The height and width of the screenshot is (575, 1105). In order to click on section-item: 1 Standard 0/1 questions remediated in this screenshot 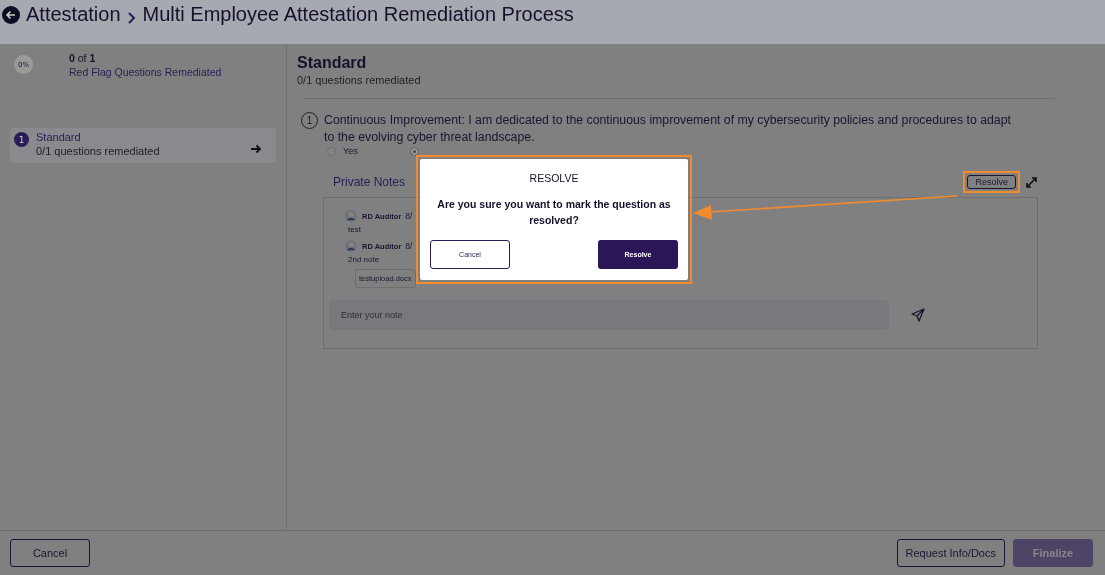, I will do `click(143, 145)`.